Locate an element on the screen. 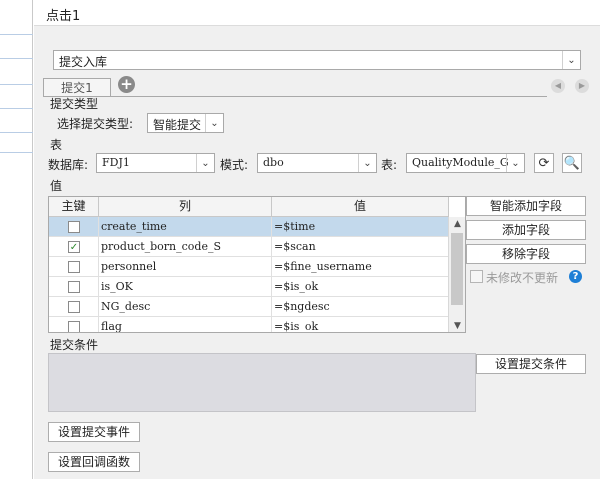  table-row: create_time =$time is located at coordinates (249, 227).